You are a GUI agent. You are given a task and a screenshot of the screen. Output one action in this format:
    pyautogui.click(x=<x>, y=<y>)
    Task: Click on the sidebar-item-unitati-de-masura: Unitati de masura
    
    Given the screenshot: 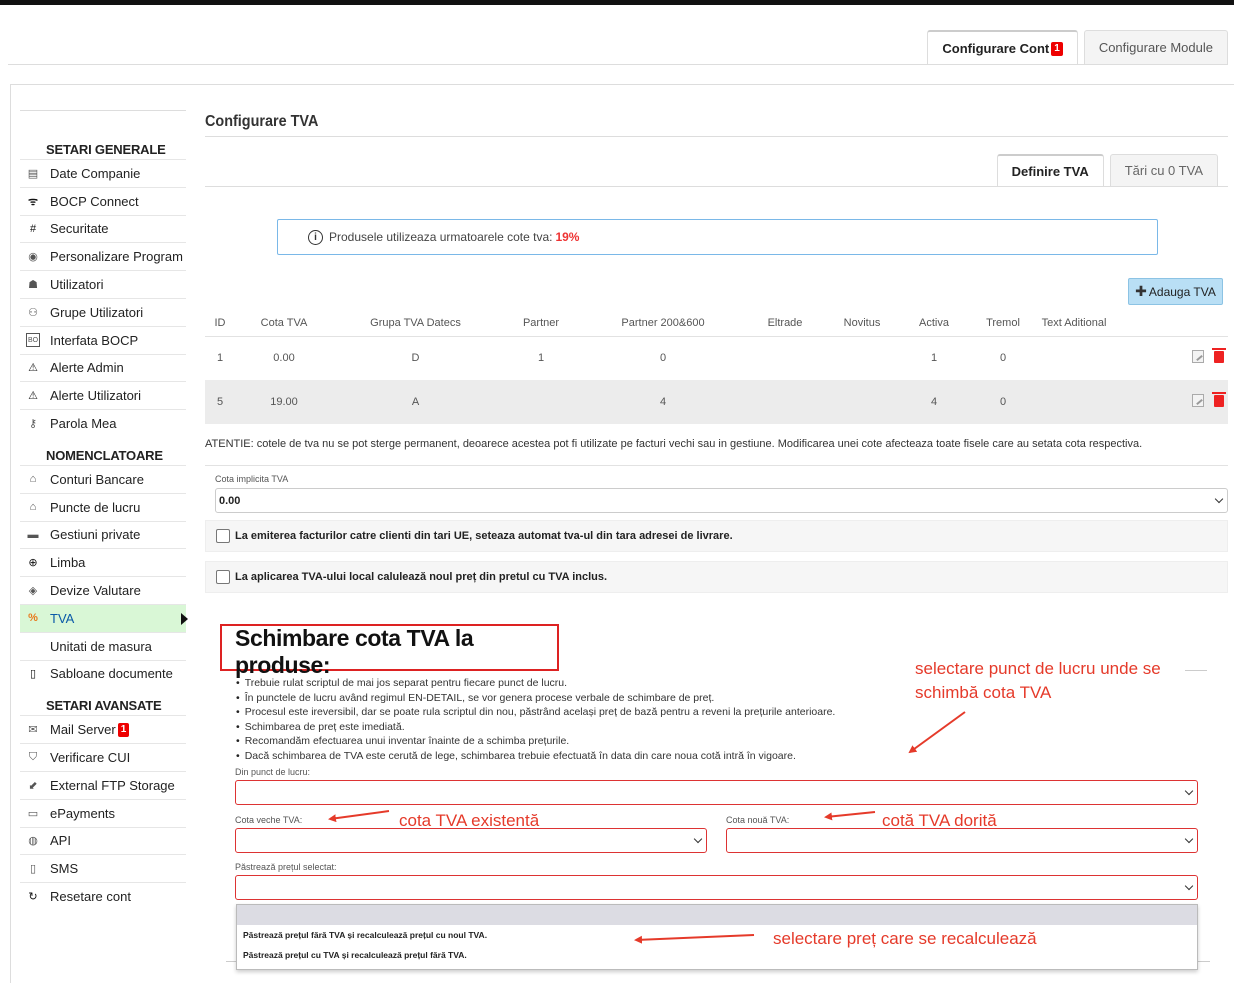 What is the action you would take?
    pyautogui.click(x=103, y=645)
    